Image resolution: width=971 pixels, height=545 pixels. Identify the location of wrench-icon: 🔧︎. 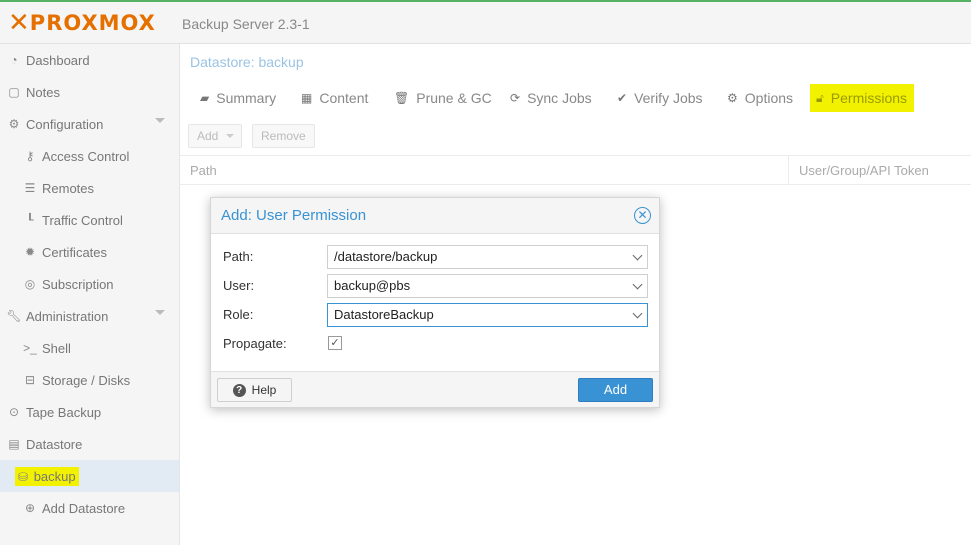
(14, 316).